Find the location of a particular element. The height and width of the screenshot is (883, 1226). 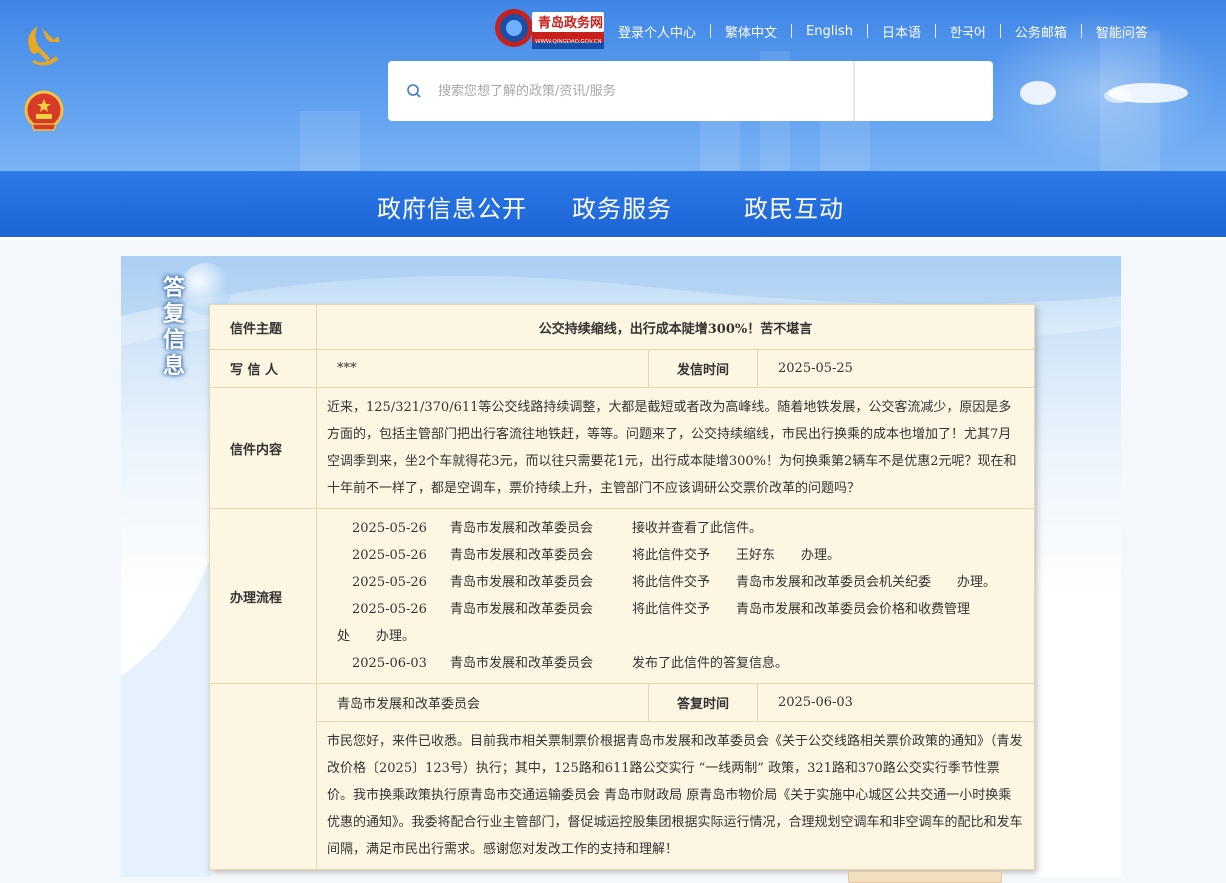

nav-gov-info: 政府信息公开 is located at coordinates (452, 206).